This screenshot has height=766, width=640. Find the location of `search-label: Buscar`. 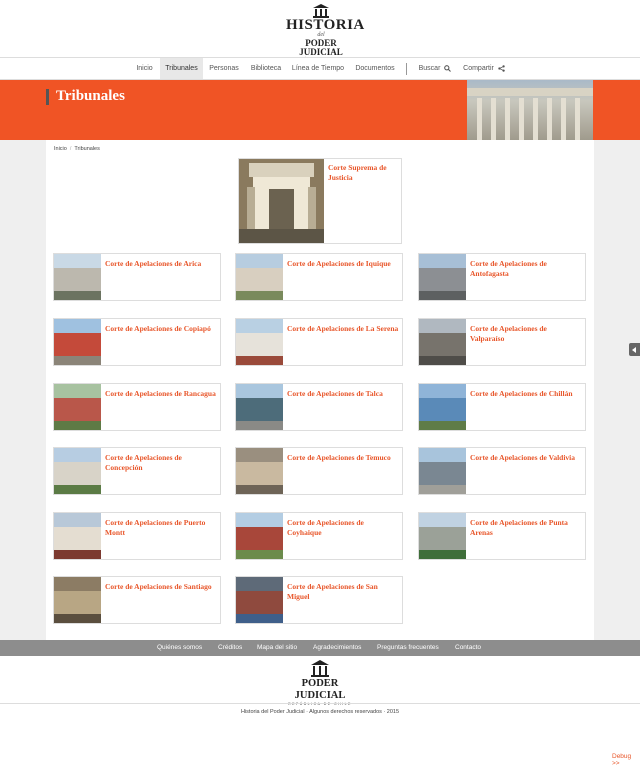

search-label: Buscar is located at coordinates (429, 68).